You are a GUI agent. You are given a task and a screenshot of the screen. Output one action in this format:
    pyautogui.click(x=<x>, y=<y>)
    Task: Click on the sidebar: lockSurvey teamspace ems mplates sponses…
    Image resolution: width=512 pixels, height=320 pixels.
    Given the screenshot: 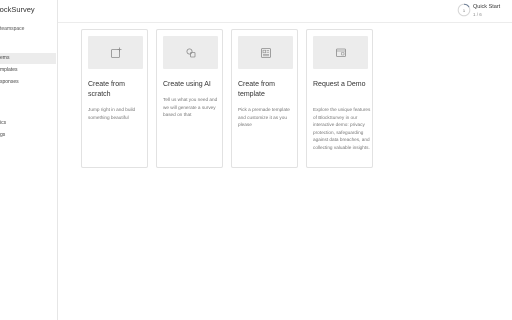 What is the action you would take?
    pyautogui.click(x=29, y=160)
    